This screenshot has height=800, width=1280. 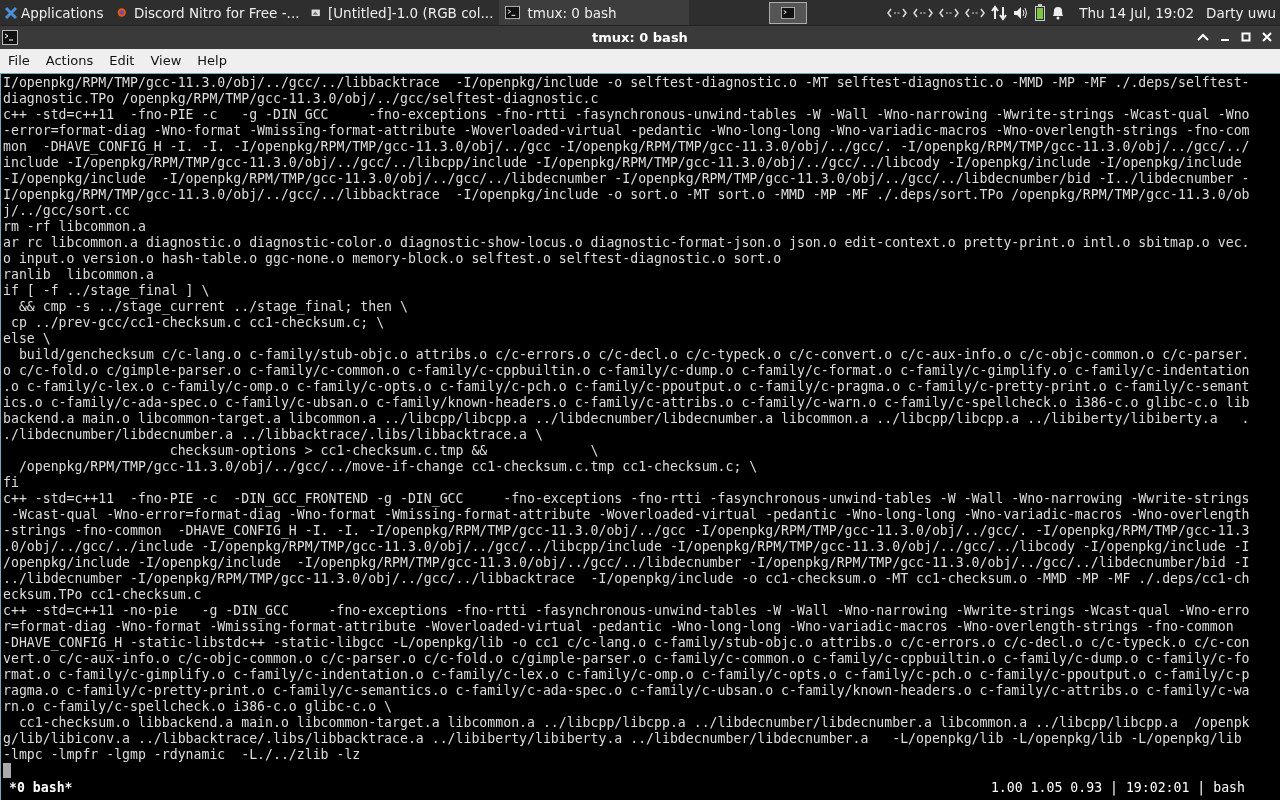 I want to click on terminal-line: ./libdecnumber/libdecnumber.a ../libbacktrace/.libs/libbacktrace.a \, so click(x=273, y=435).